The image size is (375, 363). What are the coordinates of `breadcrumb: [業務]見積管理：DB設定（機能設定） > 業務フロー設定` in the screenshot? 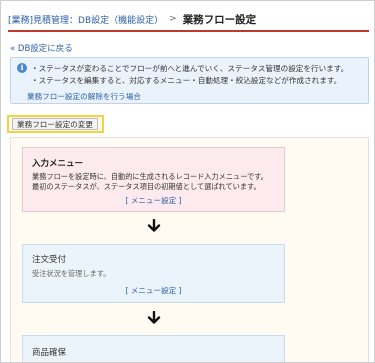 It's located at (188, 19).